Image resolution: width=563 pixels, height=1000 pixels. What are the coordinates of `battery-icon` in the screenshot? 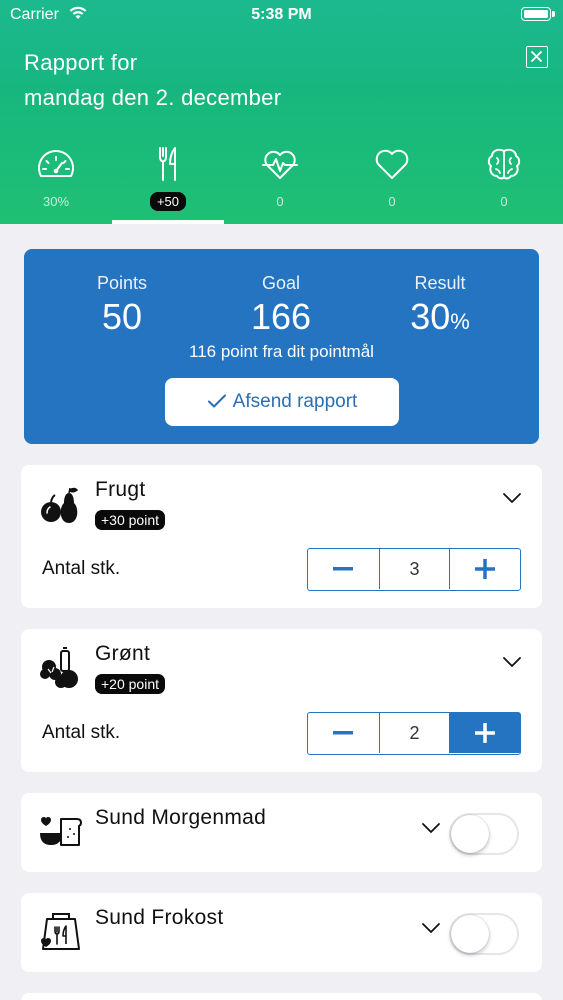 It's located at (538, 14).